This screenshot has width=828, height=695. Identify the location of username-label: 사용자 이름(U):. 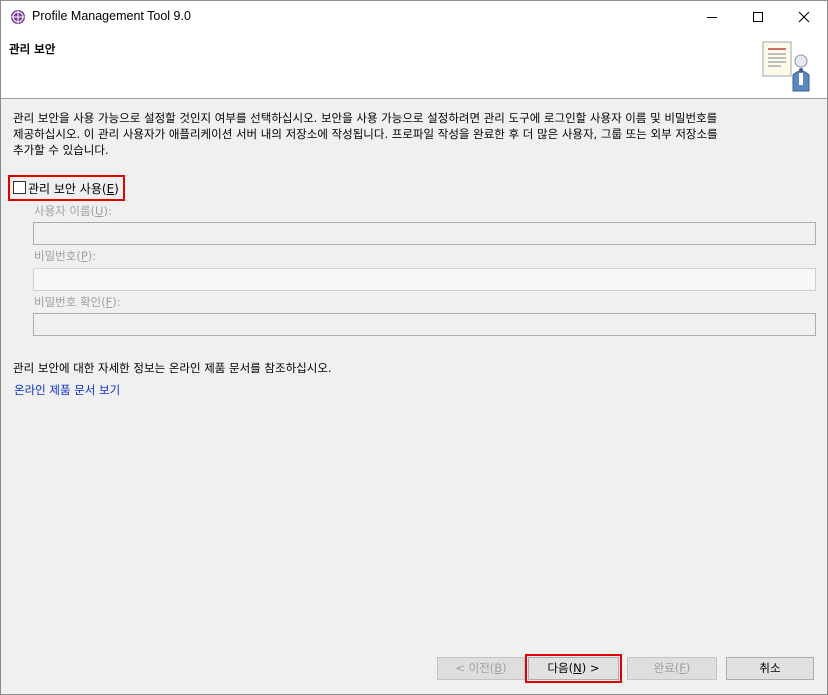
(73, 211).